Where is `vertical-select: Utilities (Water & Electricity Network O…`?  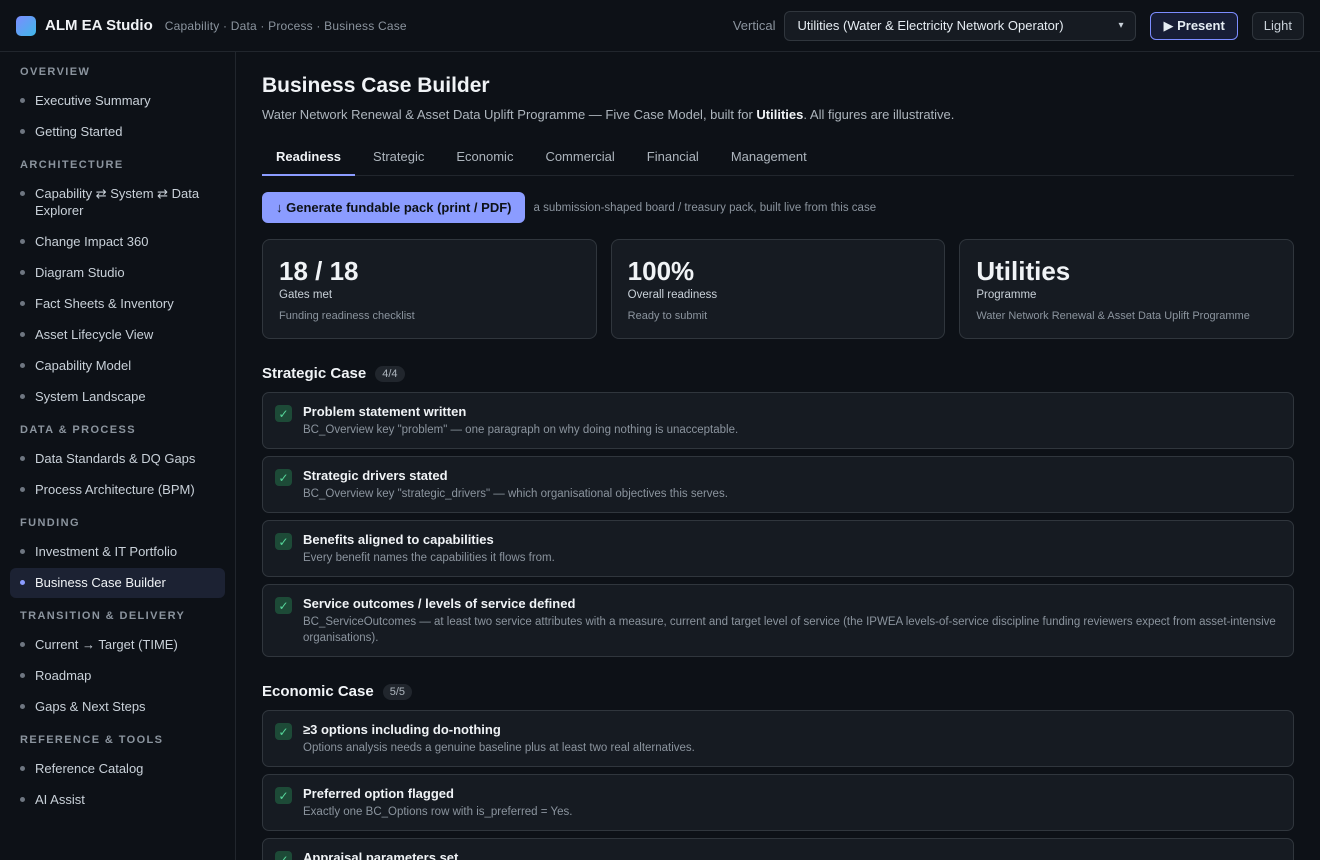
vertical-select: Utilities (Water & Electricity Network O… is located at coordinates (960, 25).